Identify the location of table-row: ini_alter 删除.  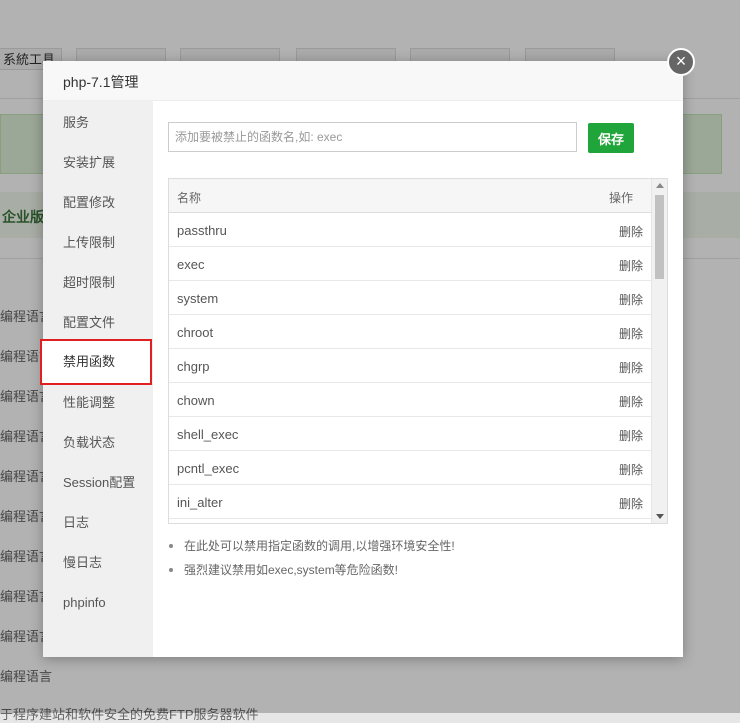
(410, 502).